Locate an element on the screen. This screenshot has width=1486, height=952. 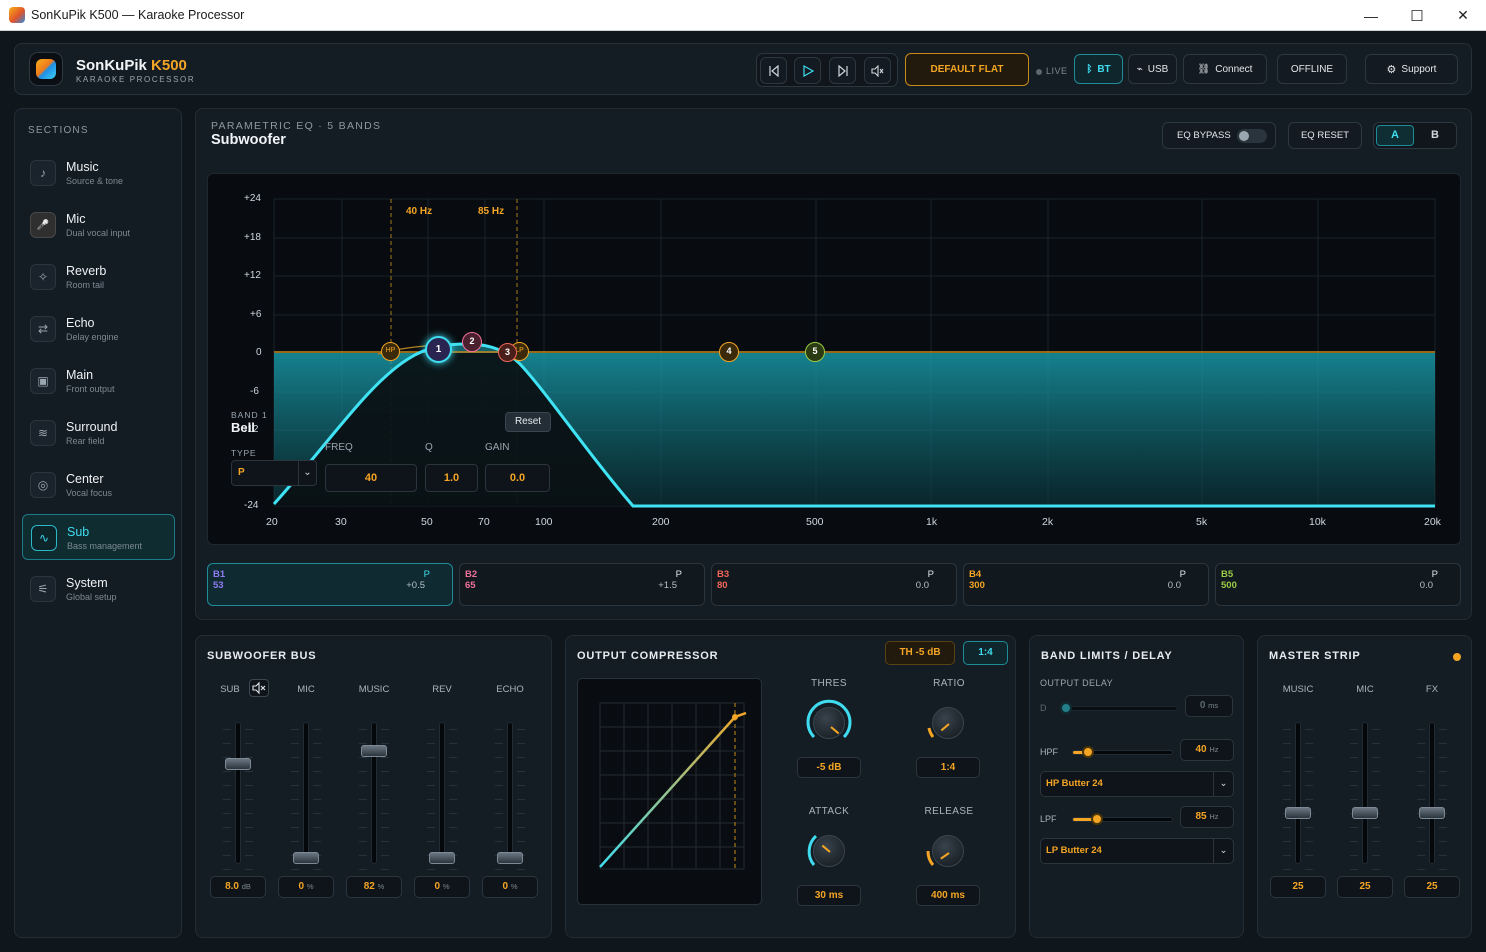
delay-value: 0 ms is located at coordinates (1209, 706).